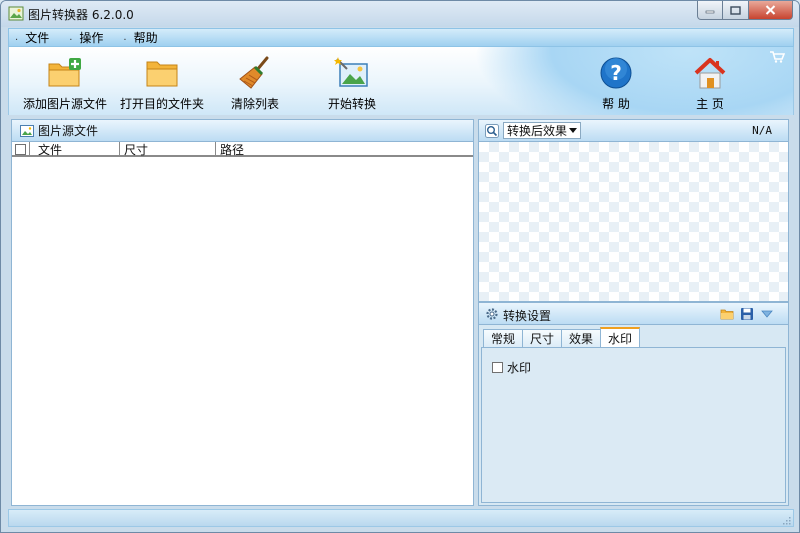 This screenshot has width=800, height=533. I want to click on minimize-button, so click(710, 10).